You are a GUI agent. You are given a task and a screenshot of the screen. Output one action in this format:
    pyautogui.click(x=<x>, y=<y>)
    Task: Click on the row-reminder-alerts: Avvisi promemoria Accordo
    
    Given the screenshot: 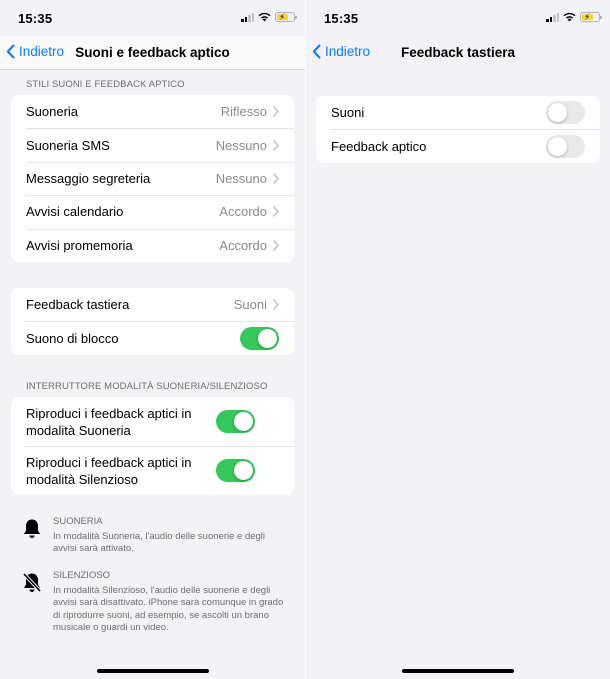 What is the action you would take?
    pyautogui.click(x=152, y=245)
    